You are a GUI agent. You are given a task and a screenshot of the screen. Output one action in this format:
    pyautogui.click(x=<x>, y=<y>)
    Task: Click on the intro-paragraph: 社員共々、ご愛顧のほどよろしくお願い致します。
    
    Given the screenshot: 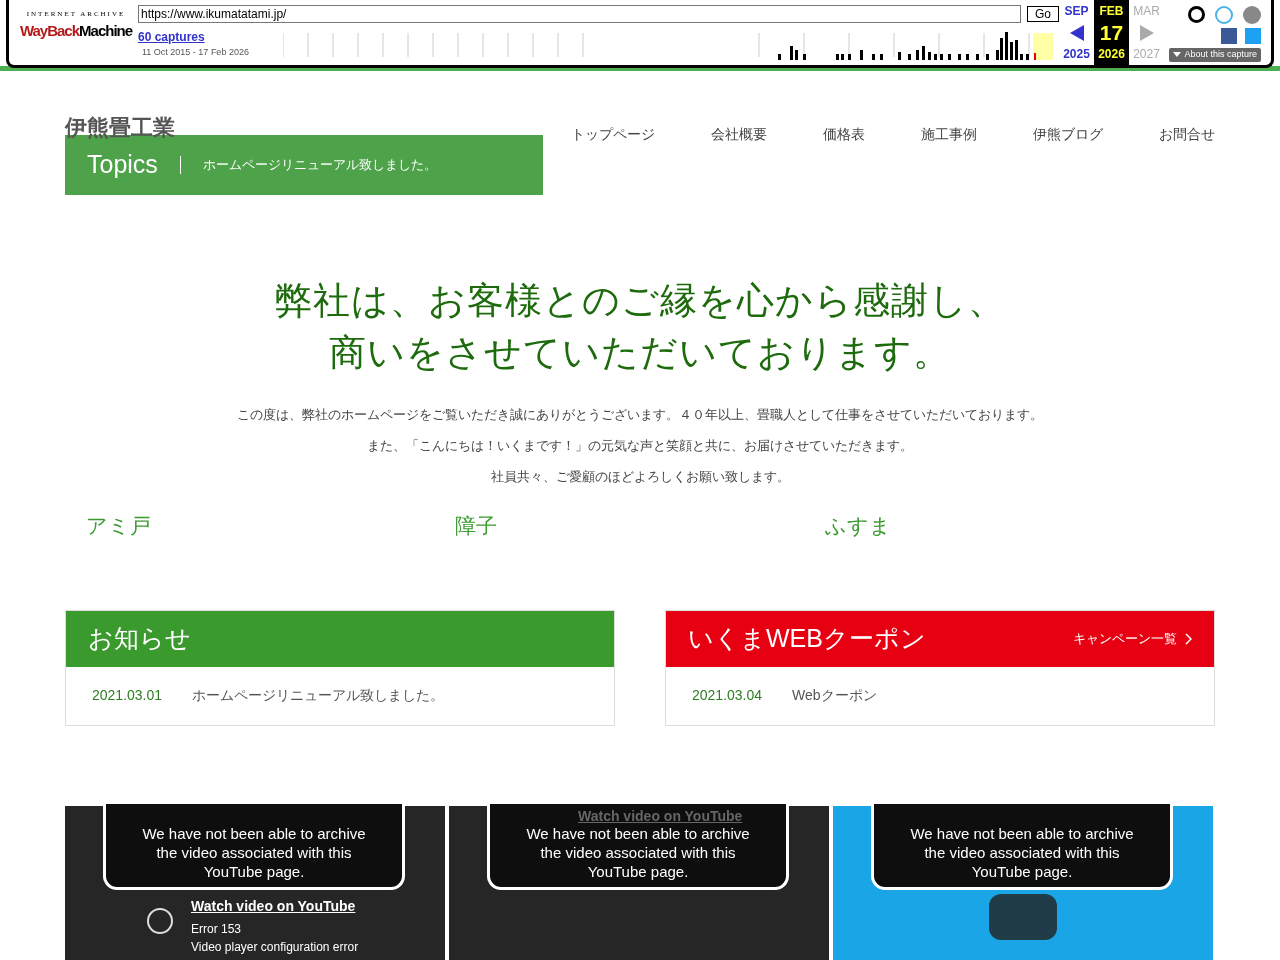 What is the action you would take?
    pyautogui.click(x=640, y=477)
    